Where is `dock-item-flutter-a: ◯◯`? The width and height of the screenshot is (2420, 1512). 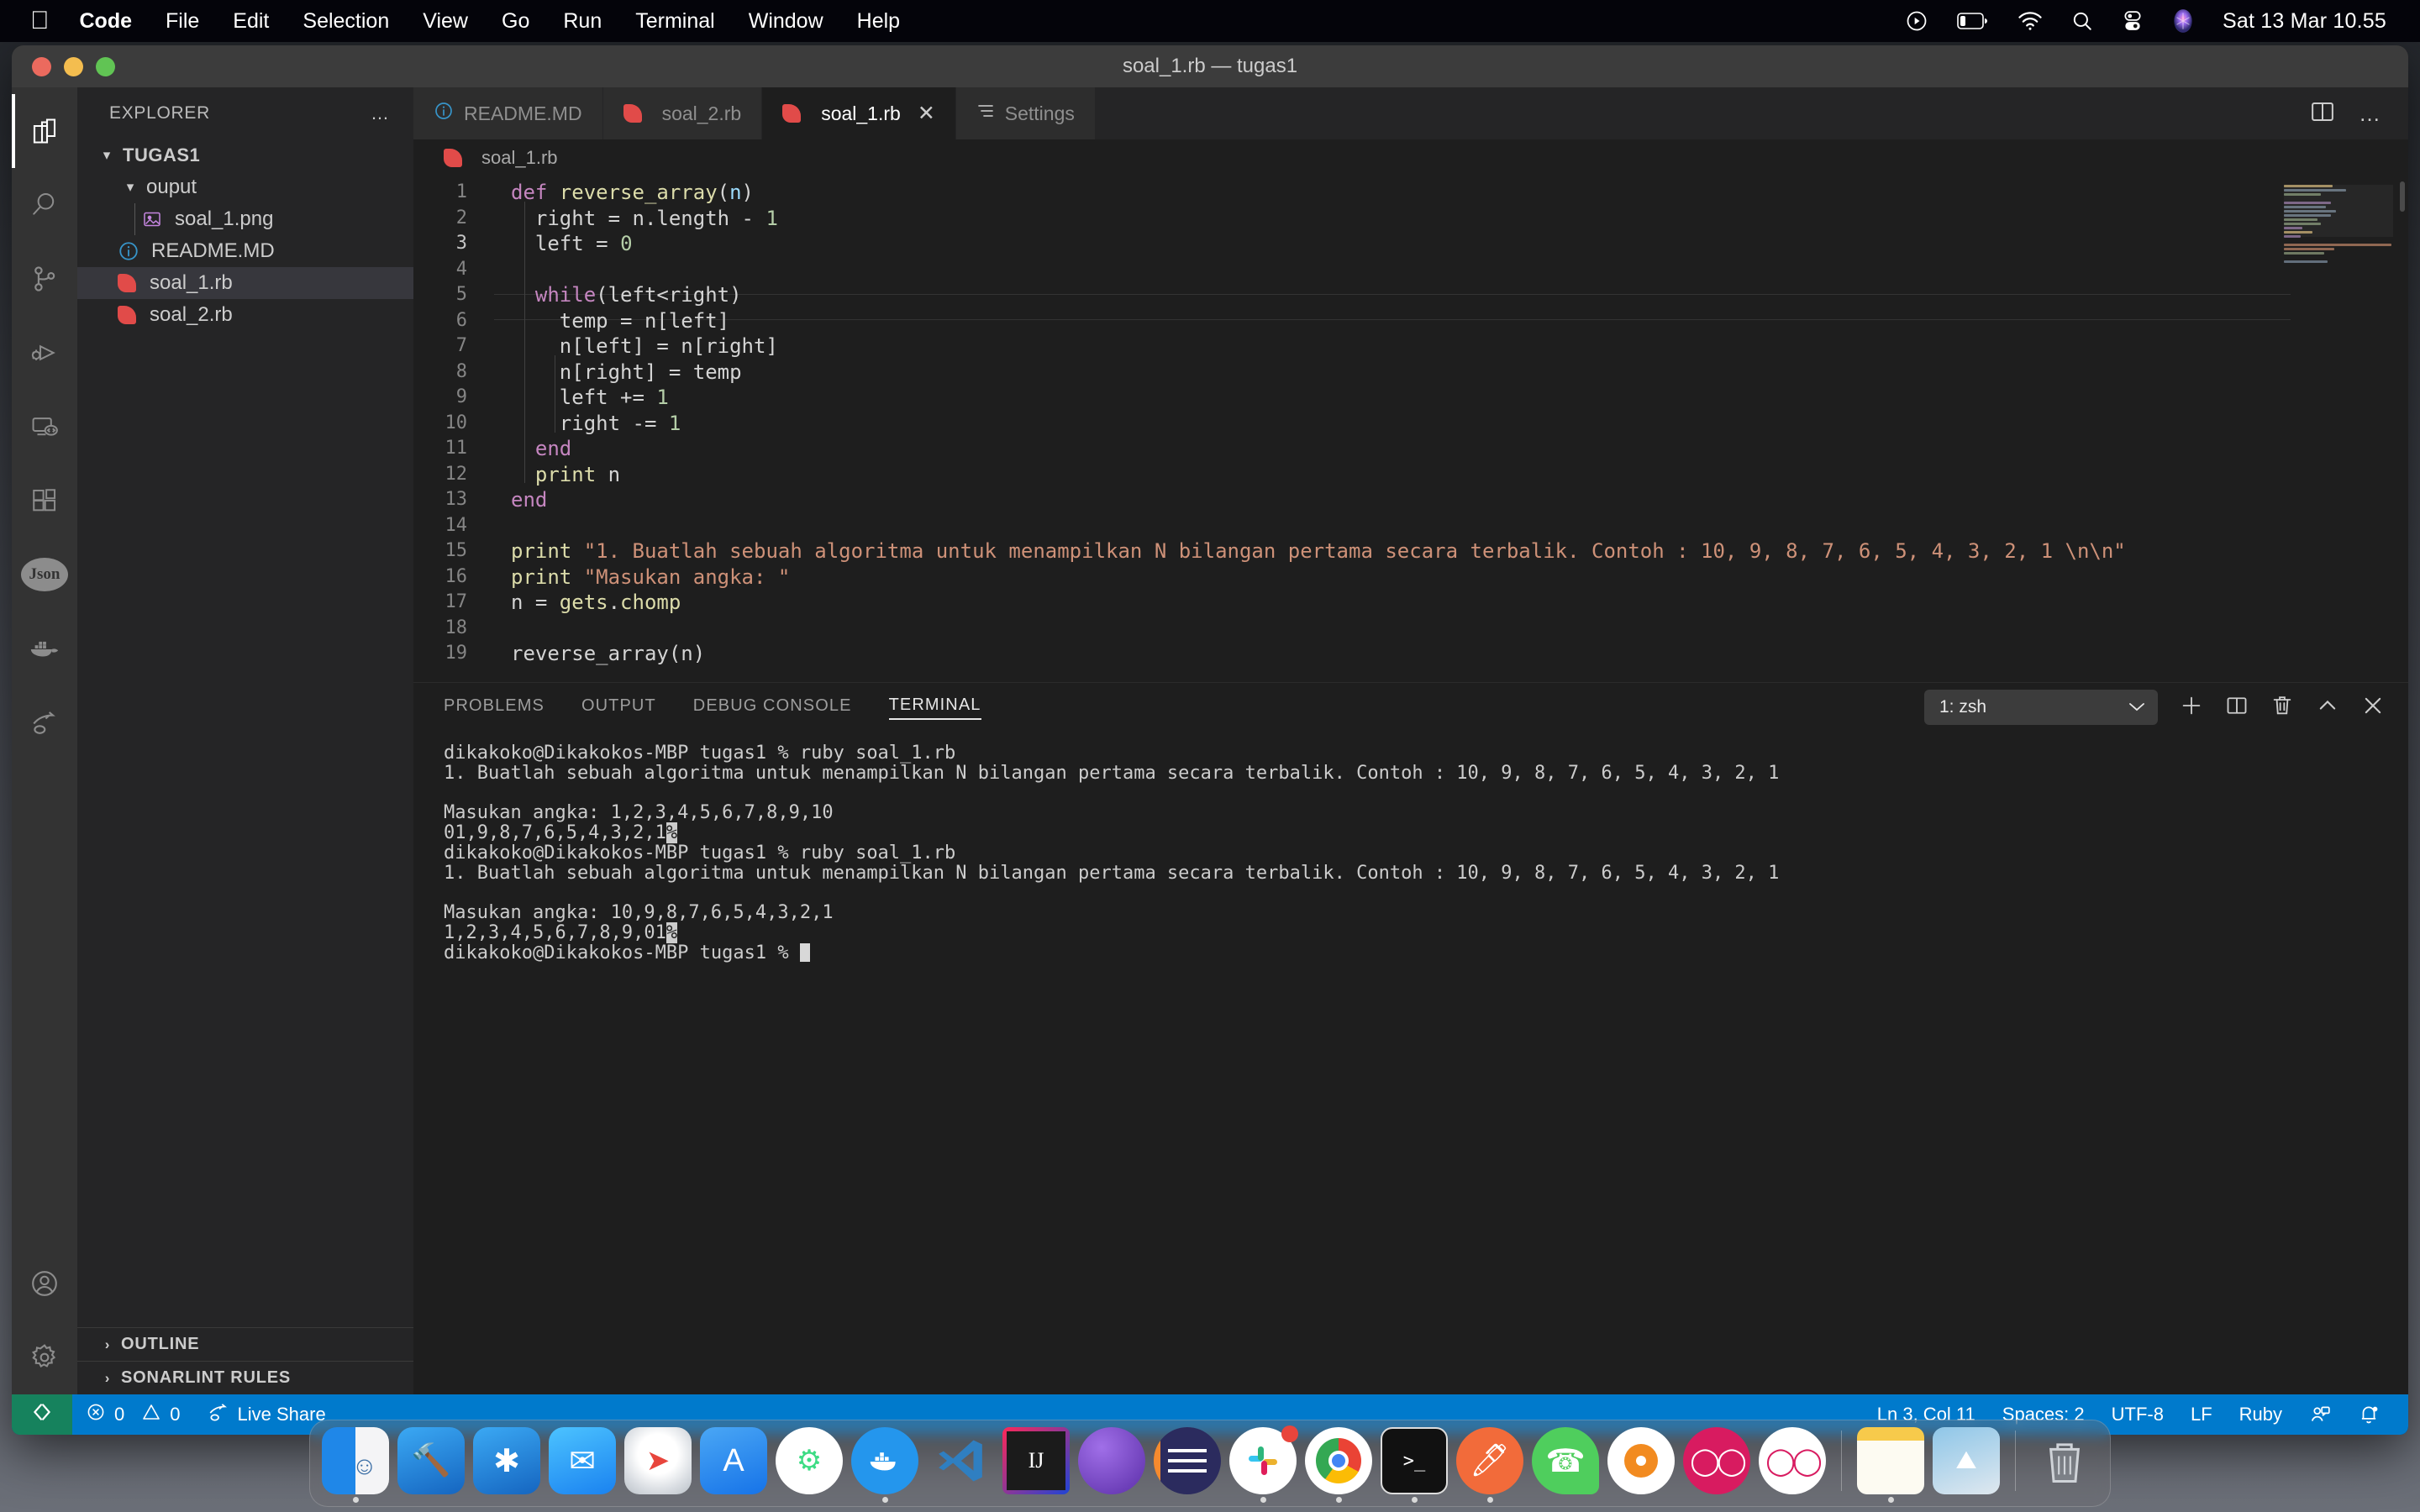 dock-item-flutter-a: ◯◯ is located at coordinates (1716, 1465).